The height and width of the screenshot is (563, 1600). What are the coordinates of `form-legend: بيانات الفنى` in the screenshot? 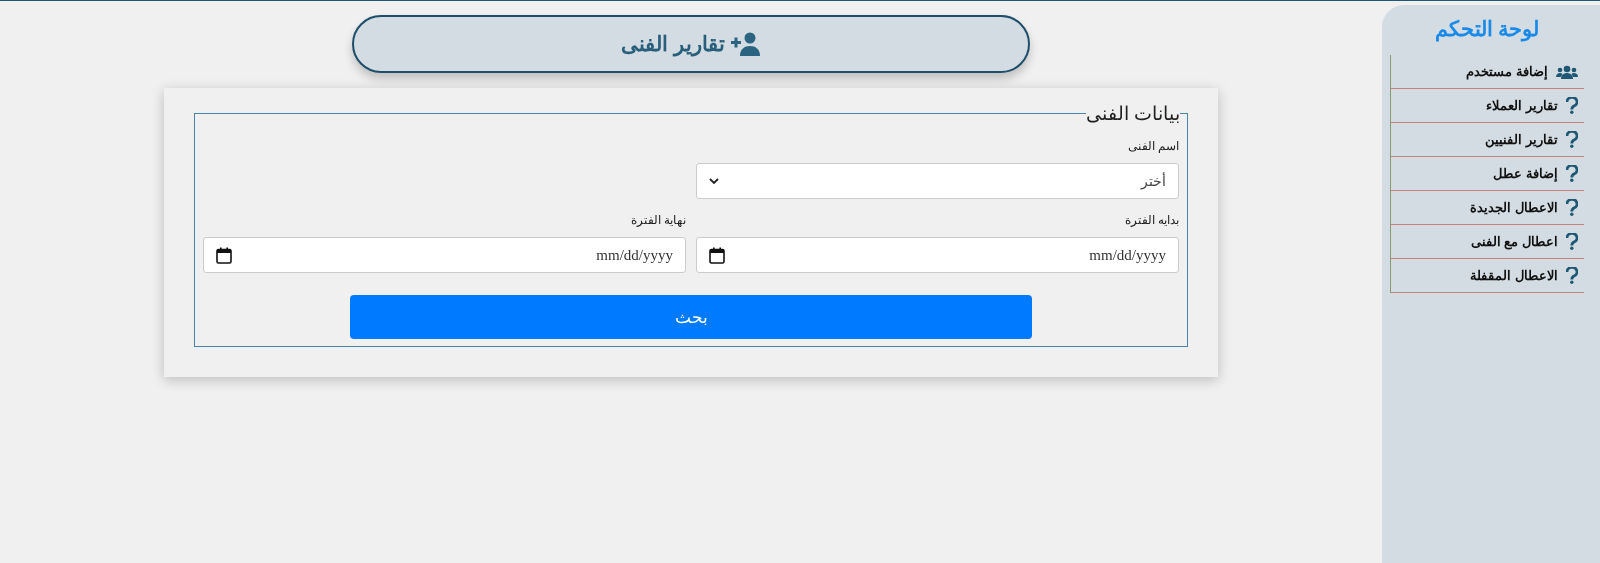 It's located at (1132, 113).